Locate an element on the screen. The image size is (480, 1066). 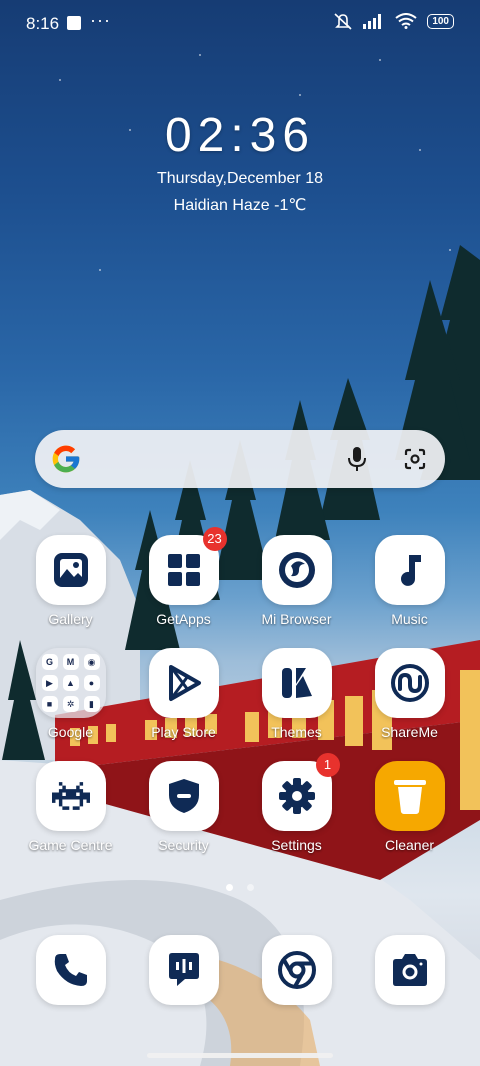
notification-badge: 1 is located at coordinates (327, 765).